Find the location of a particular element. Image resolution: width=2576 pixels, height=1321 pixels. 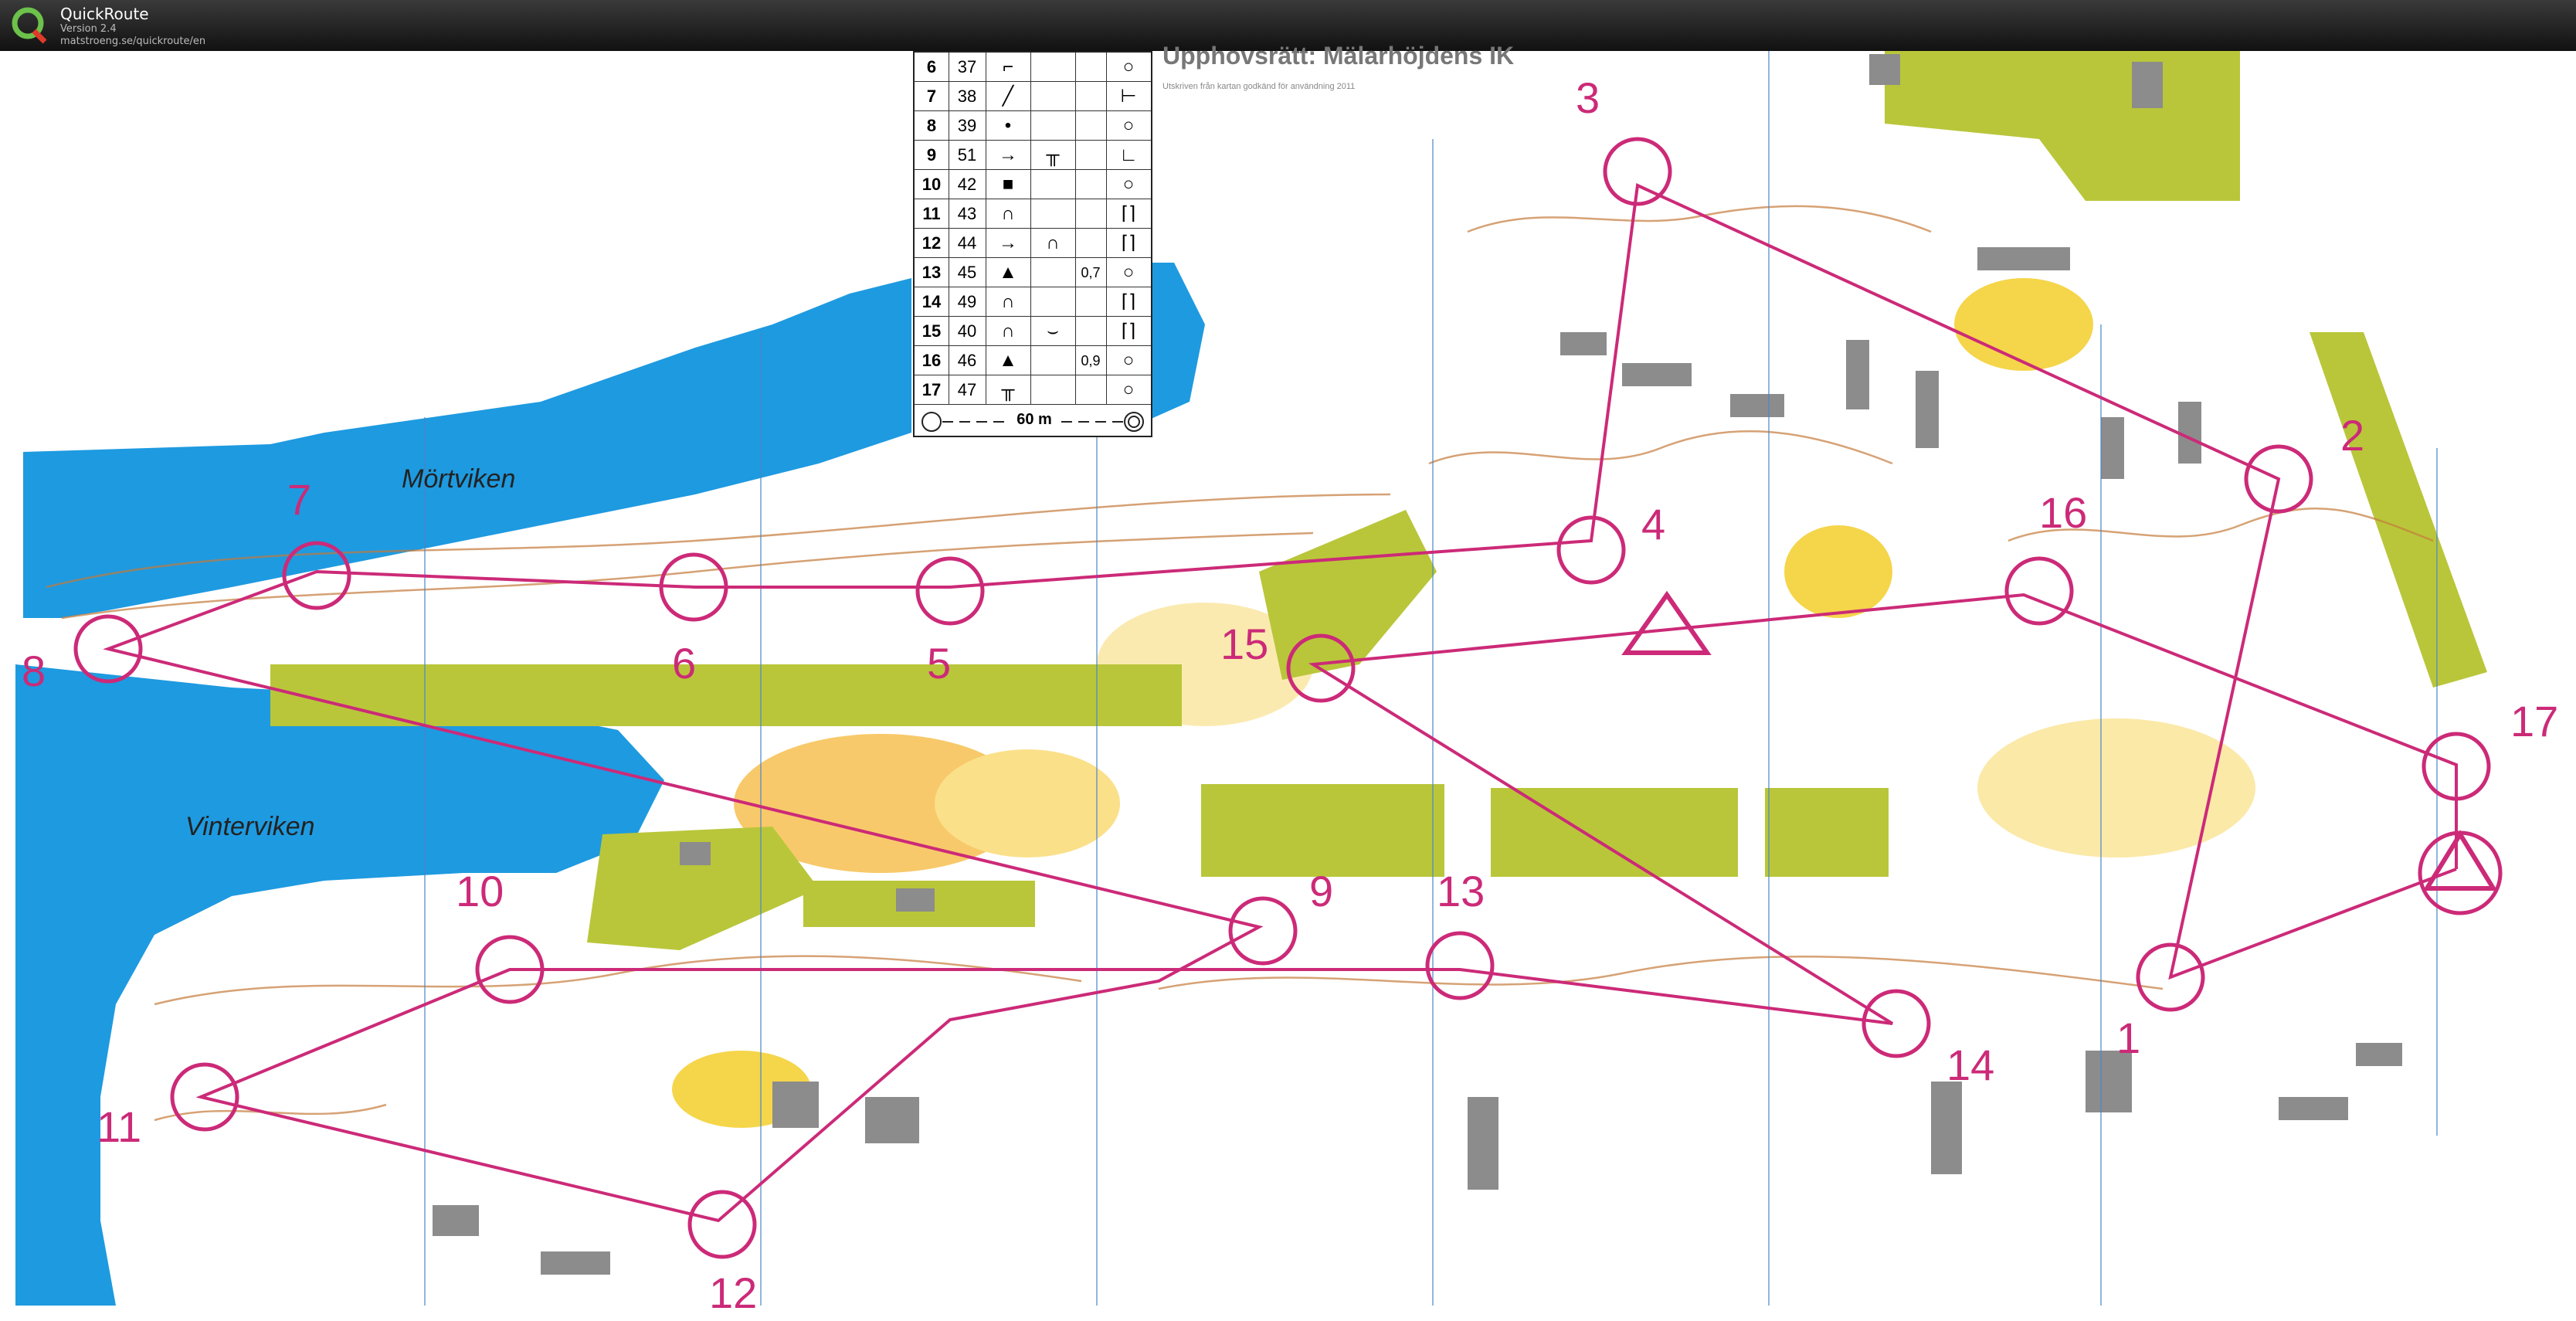

control-label-15: 15 is located at coordinates (1244, 644).